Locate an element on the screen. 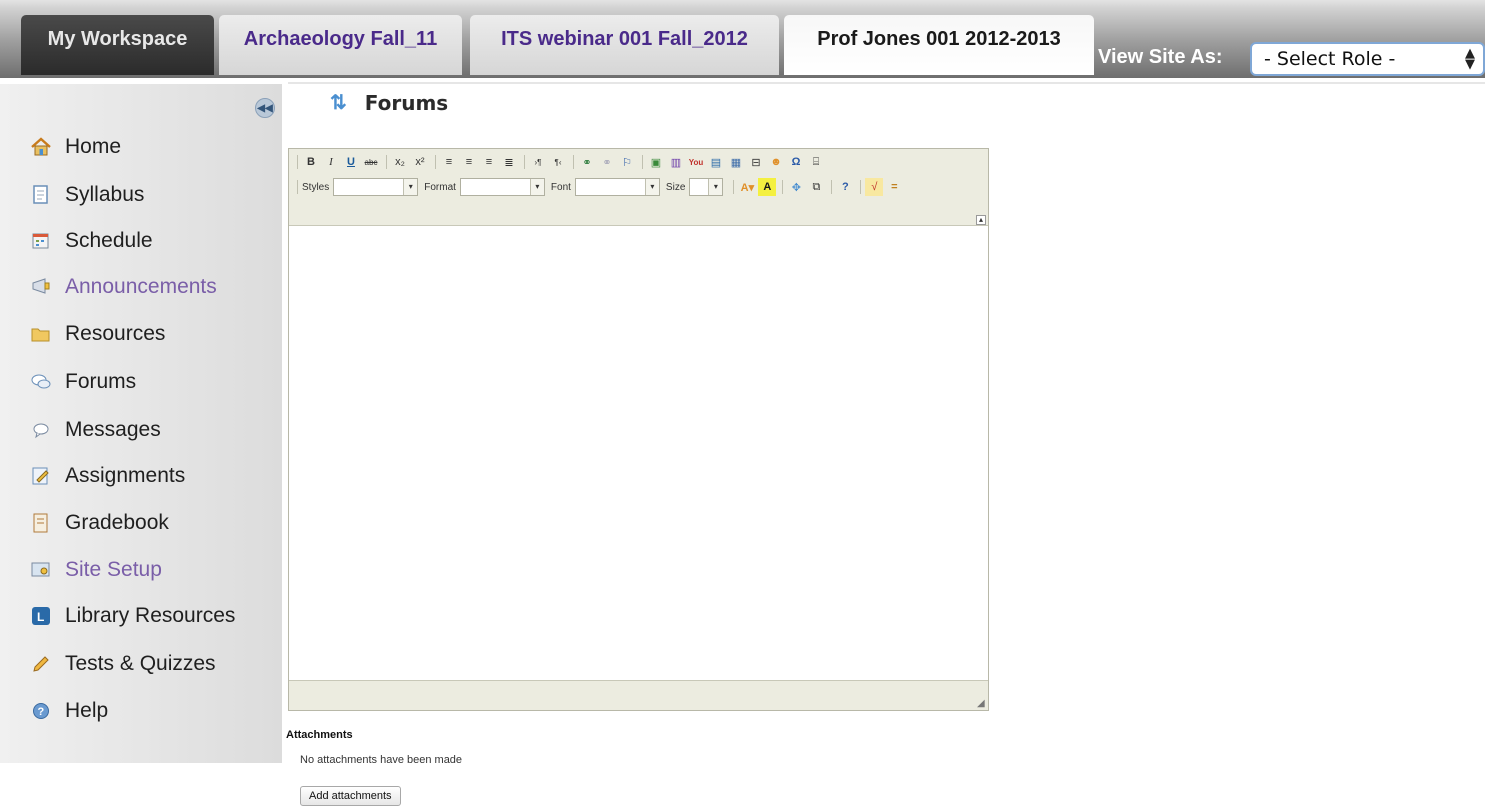 Image resolution: width=1485 pixels, height=806 pixels. tab-its-webinar: ITS webinar 001 Fall_2012 is located at coordinates (624, 45).